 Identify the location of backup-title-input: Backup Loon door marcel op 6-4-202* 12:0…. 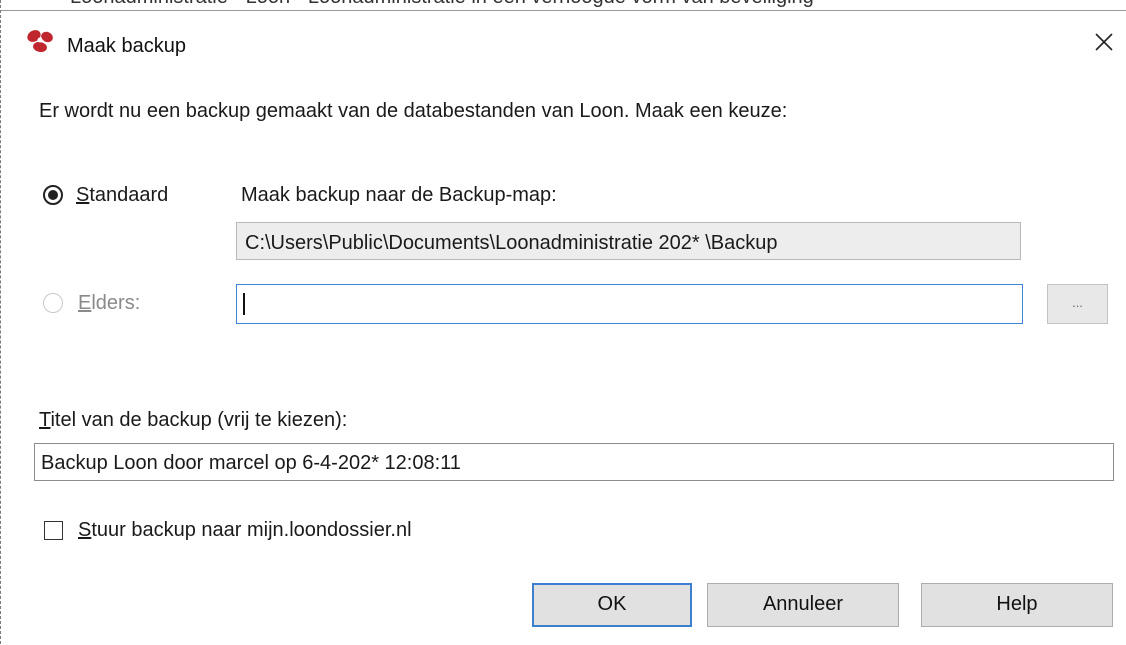
(574, 462).